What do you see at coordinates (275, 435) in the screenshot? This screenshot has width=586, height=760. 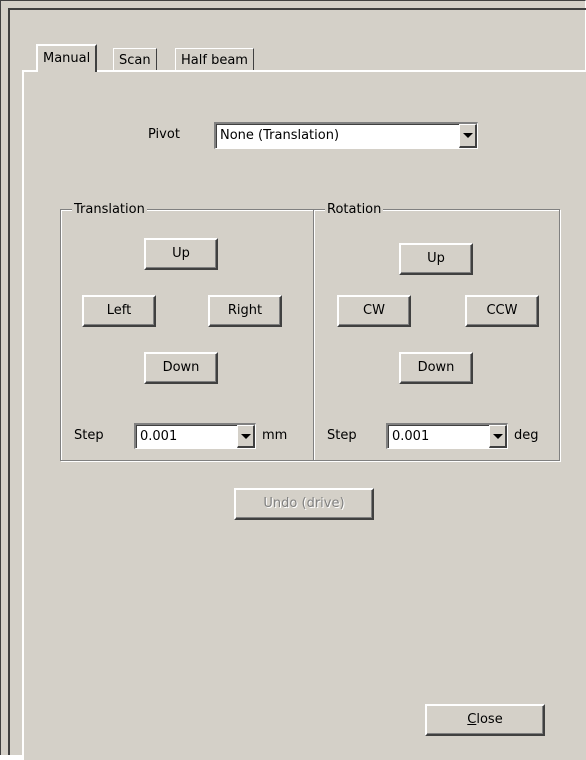 I see `translation-unit-label: mm` at bounding box center [275, 435].